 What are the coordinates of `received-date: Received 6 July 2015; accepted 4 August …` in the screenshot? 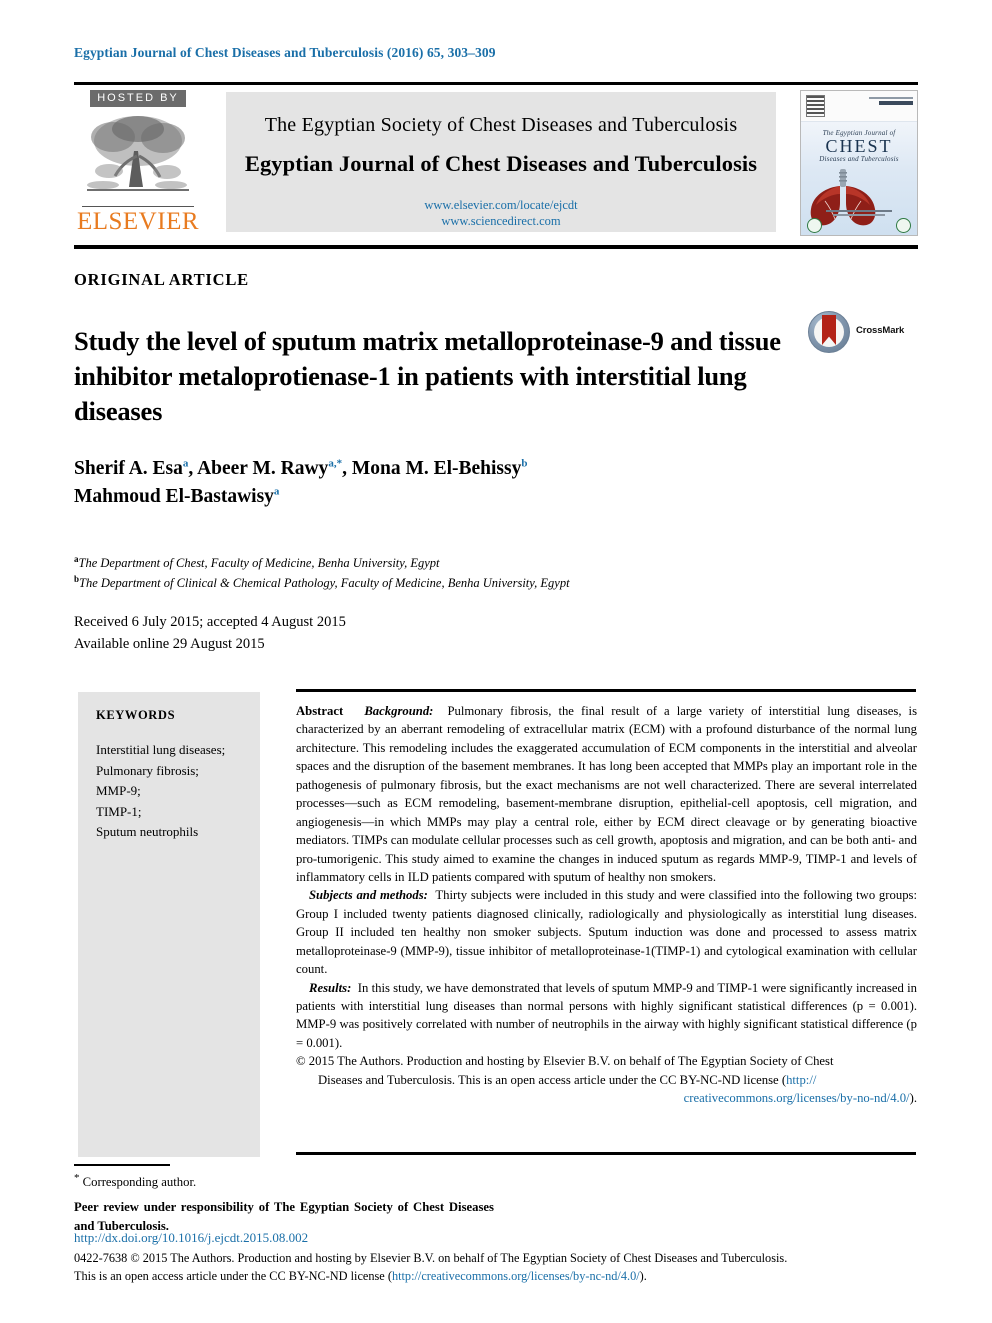 It's located at (210, 622).